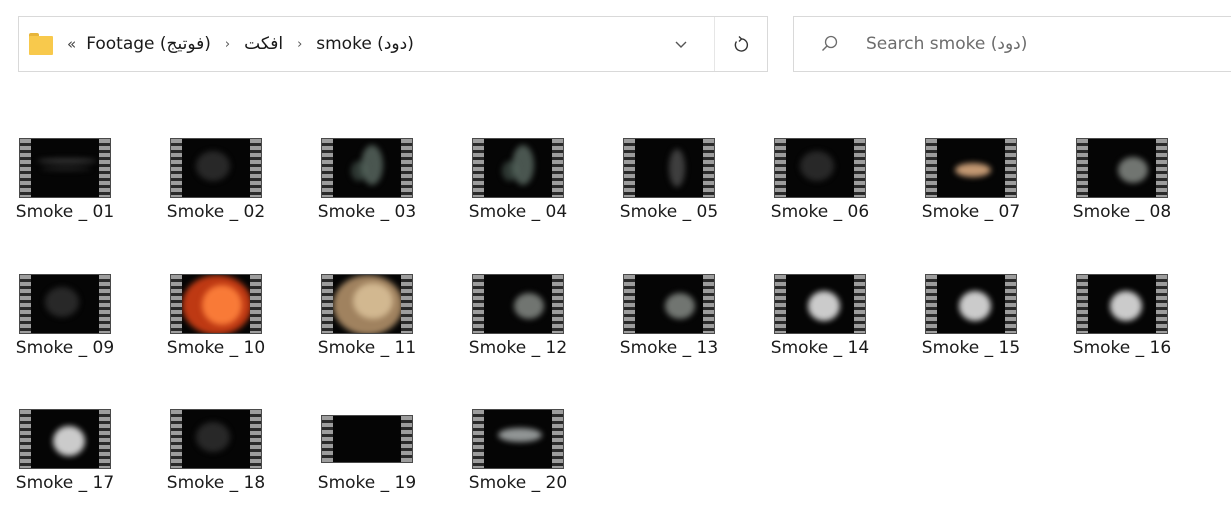 The height and width of the screenshot is (527, 1231). What do you see at coordinates (1122, 348) in the screenshot?
I see `file-name-label: Smoke _ 16` at bounding box center [1122, 348].